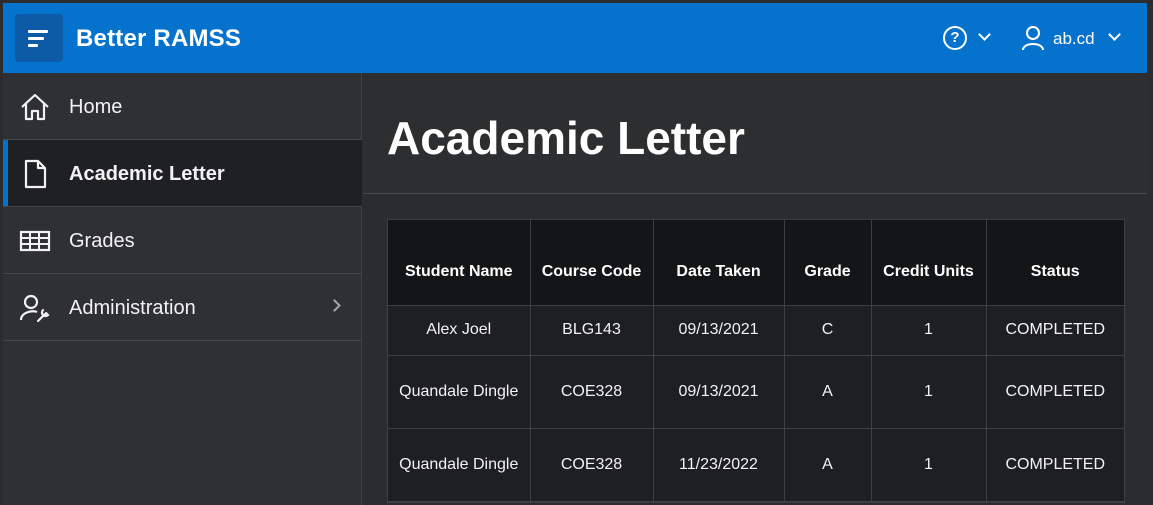 This screenshot has height=505, width=1153. Describe the element at coordinates (929, 263) in the screenshot. I see `column-header: Credit Units` at that location.